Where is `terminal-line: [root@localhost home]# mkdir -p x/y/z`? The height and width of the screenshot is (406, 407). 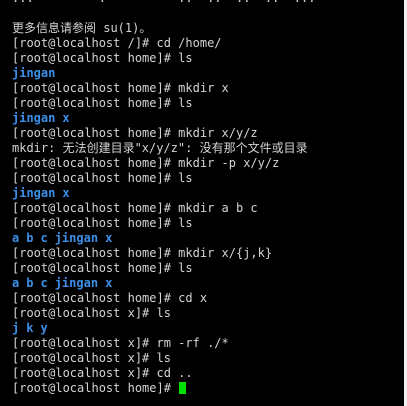 terminal-line: [root@localhost home]# mkdir -p x/y/z is located at coordinates (146, 163).